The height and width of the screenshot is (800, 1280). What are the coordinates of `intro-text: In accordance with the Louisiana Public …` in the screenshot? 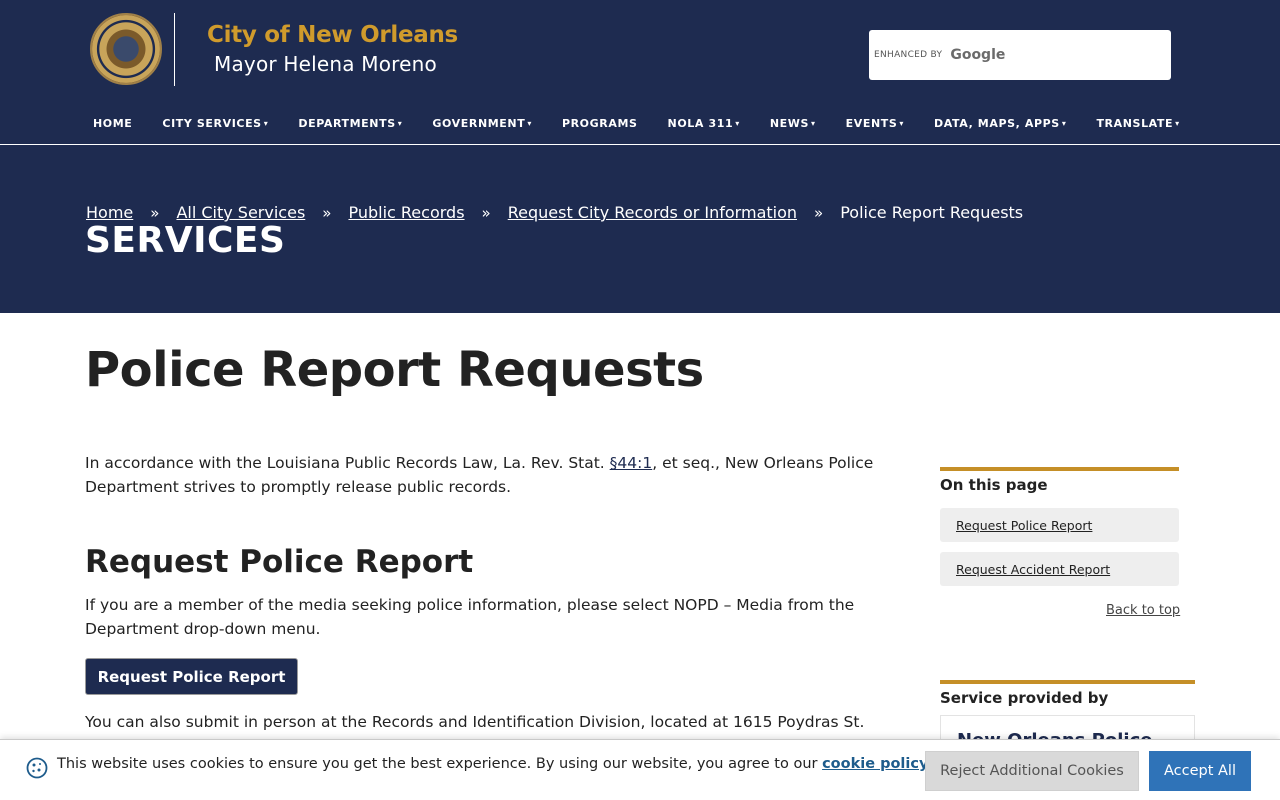 It's located at (347, 463).